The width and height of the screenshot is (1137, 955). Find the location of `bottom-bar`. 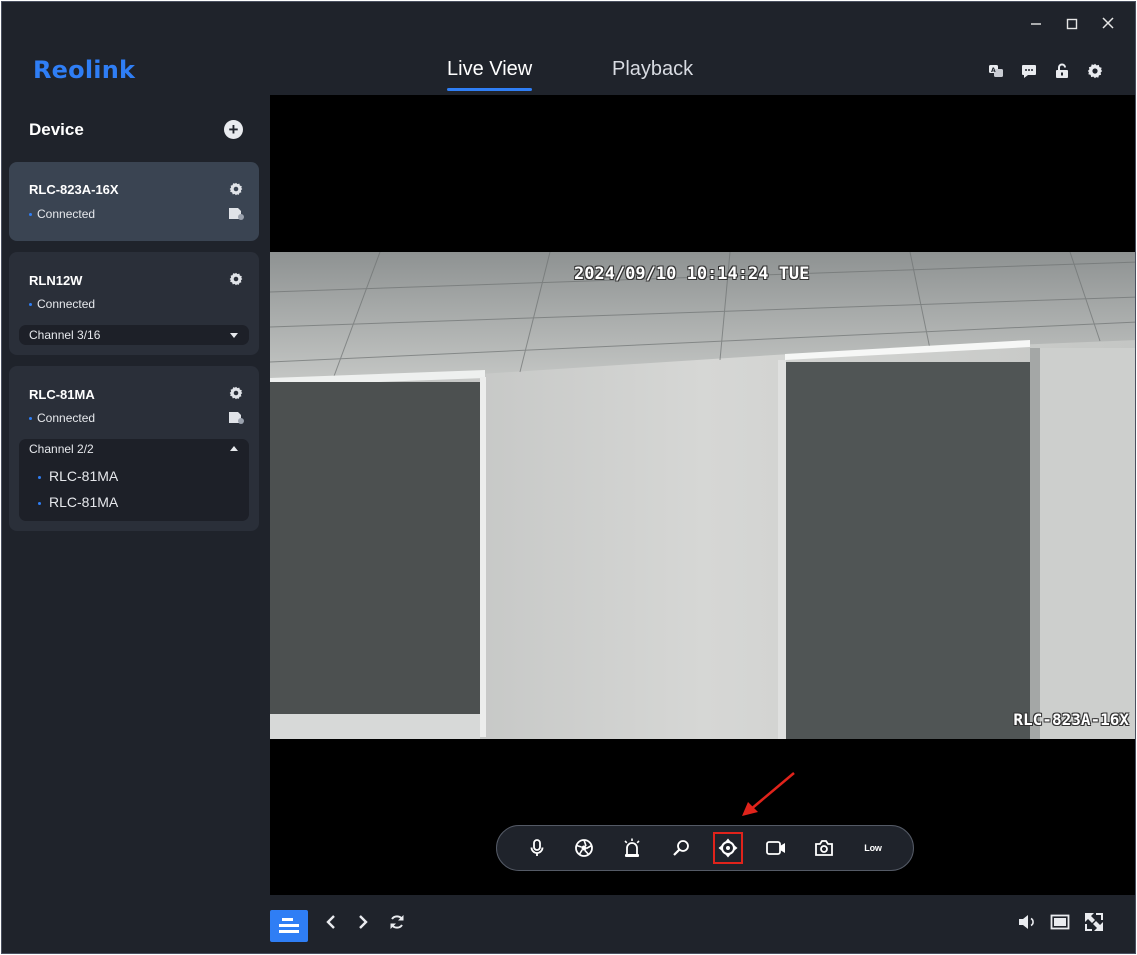

bottom-bar is located at coordinates (568, 924).